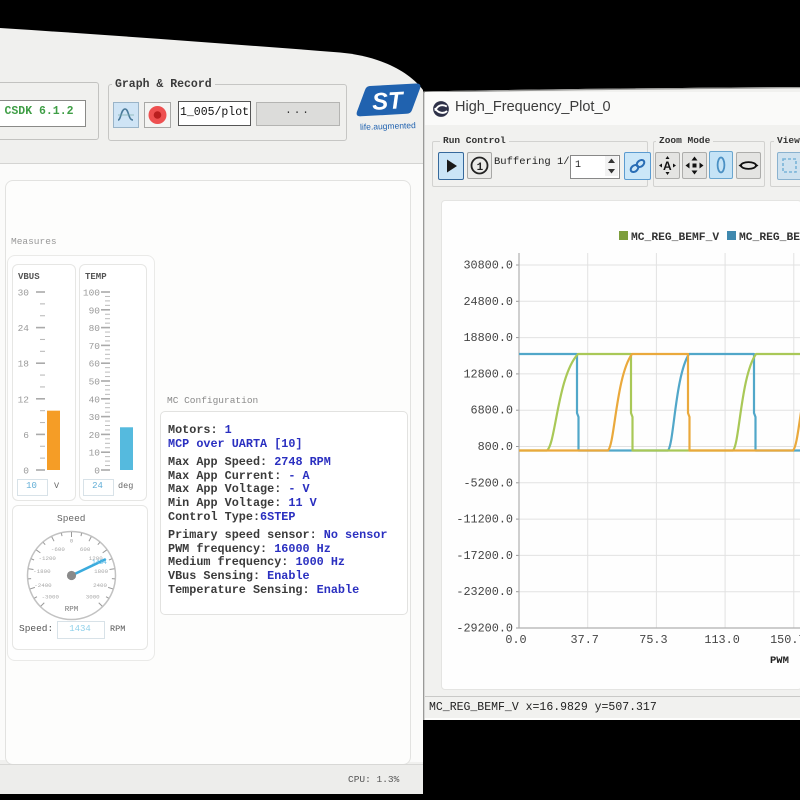  What do you see at coordinates (72, 610) in the screenshot?
I see `svg-text: RPM` at bounding box center [72, 610].